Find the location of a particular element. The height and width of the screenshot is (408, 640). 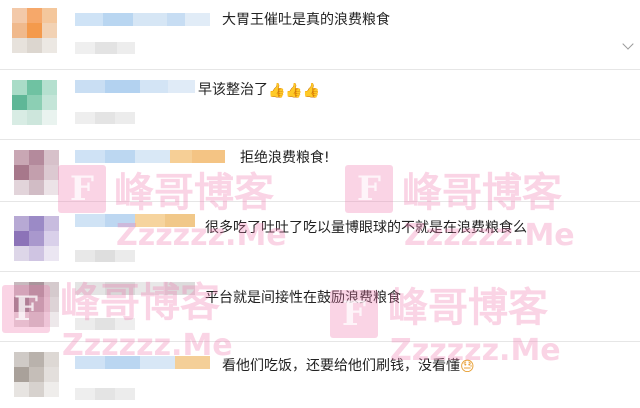

chevron-down-icon is located at coordinates (628, 44).